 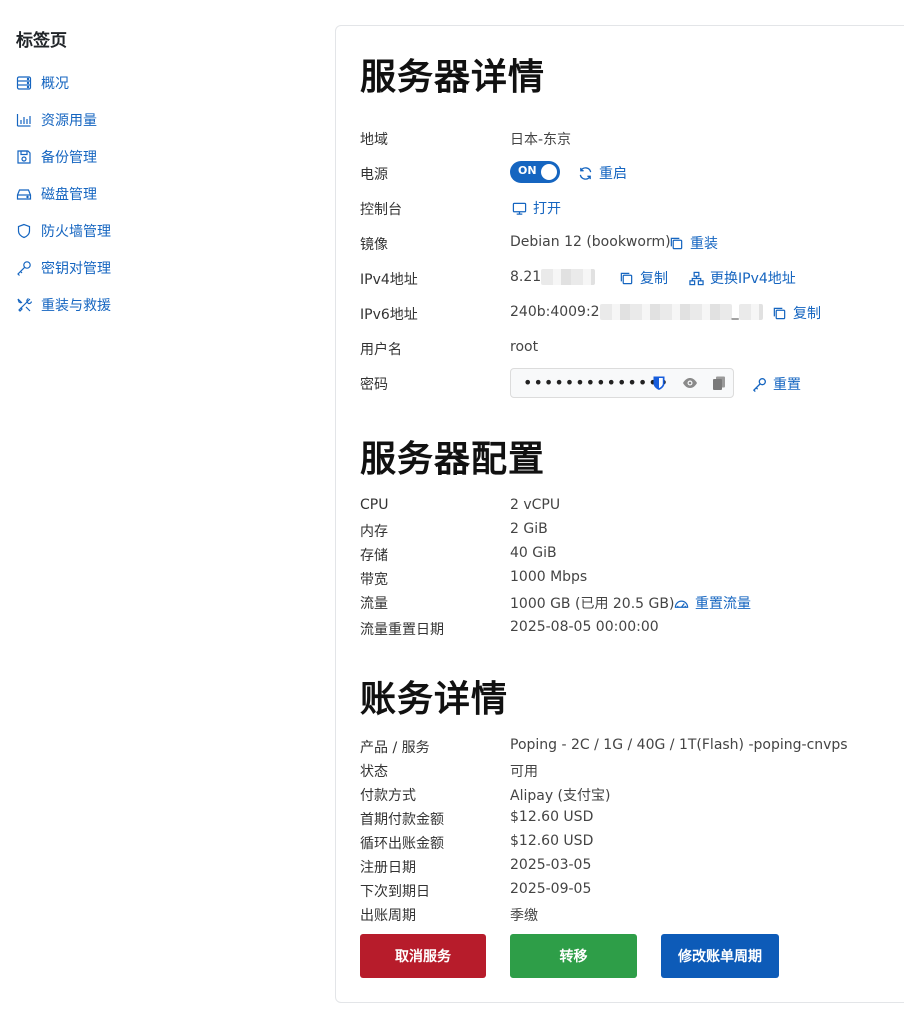 What do you see at coordinates (388, 868) in the screenshot?
I see `billing-label: 注册日期` at bounding box center [388, 868].